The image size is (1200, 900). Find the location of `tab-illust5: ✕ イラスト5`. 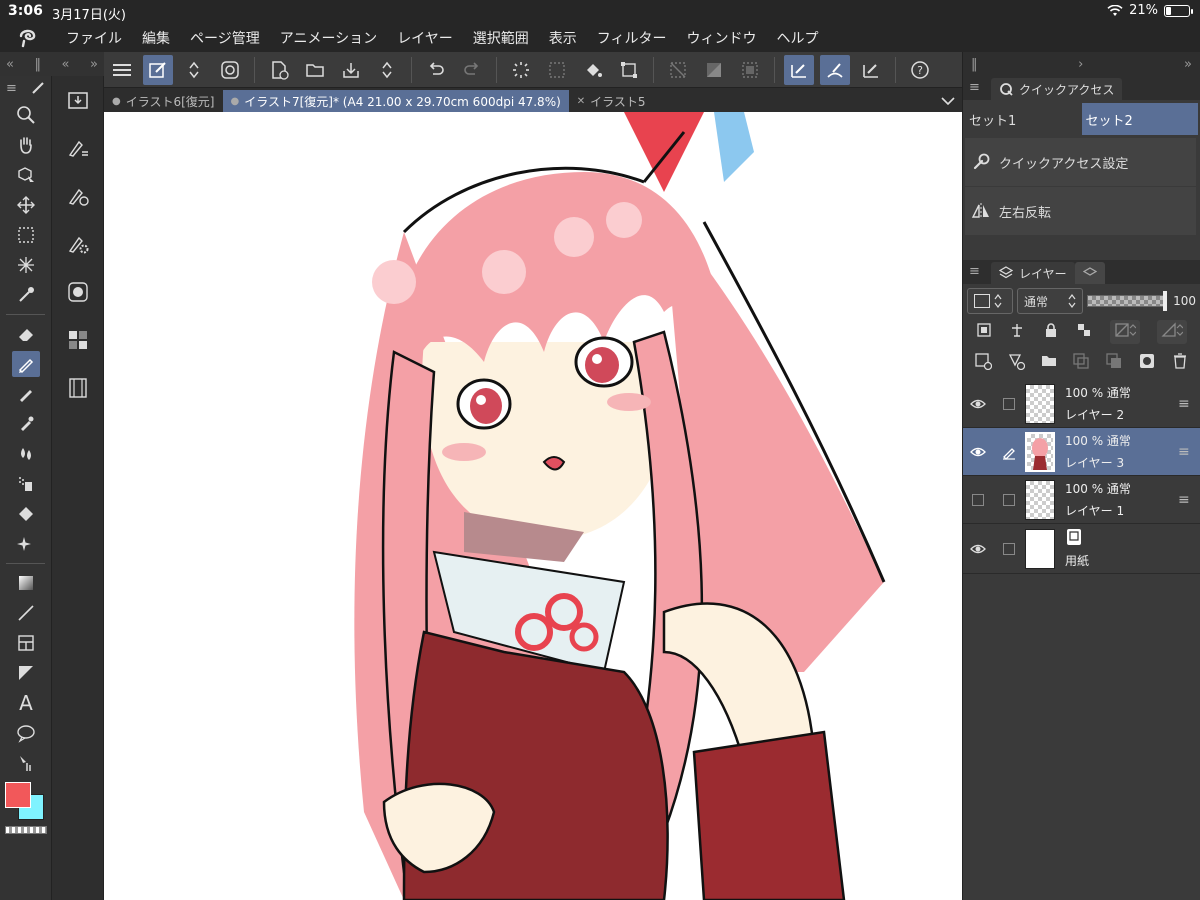

tab-illust5: ✕ イラスト5 is located at coordinates (611, 101).